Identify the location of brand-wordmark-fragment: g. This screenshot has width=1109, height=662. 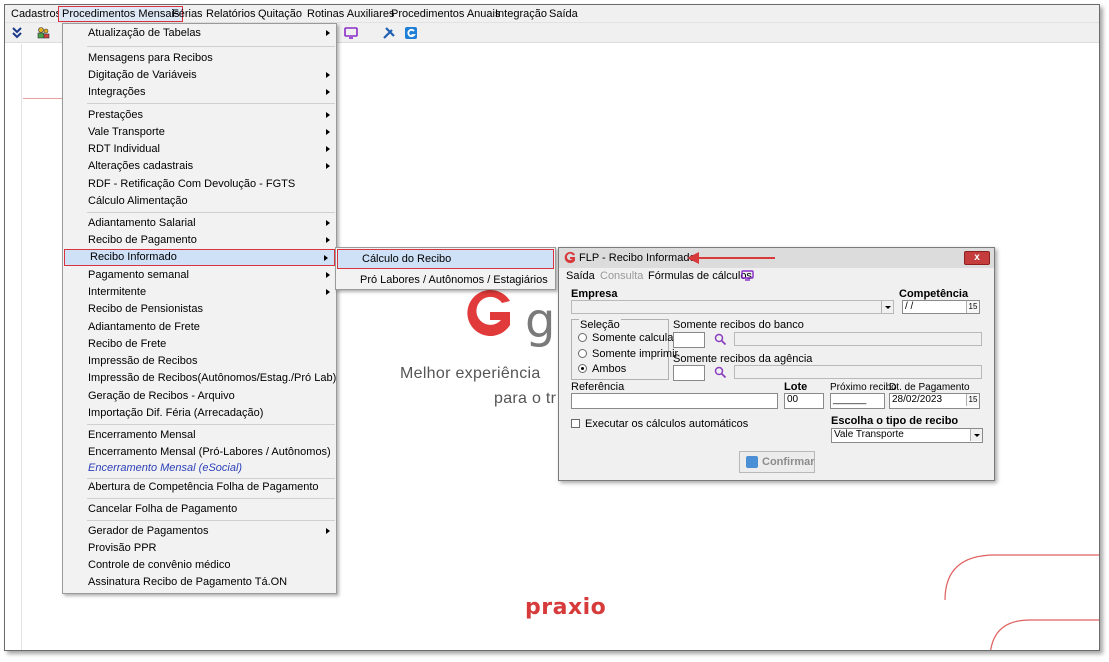
(540, 321).